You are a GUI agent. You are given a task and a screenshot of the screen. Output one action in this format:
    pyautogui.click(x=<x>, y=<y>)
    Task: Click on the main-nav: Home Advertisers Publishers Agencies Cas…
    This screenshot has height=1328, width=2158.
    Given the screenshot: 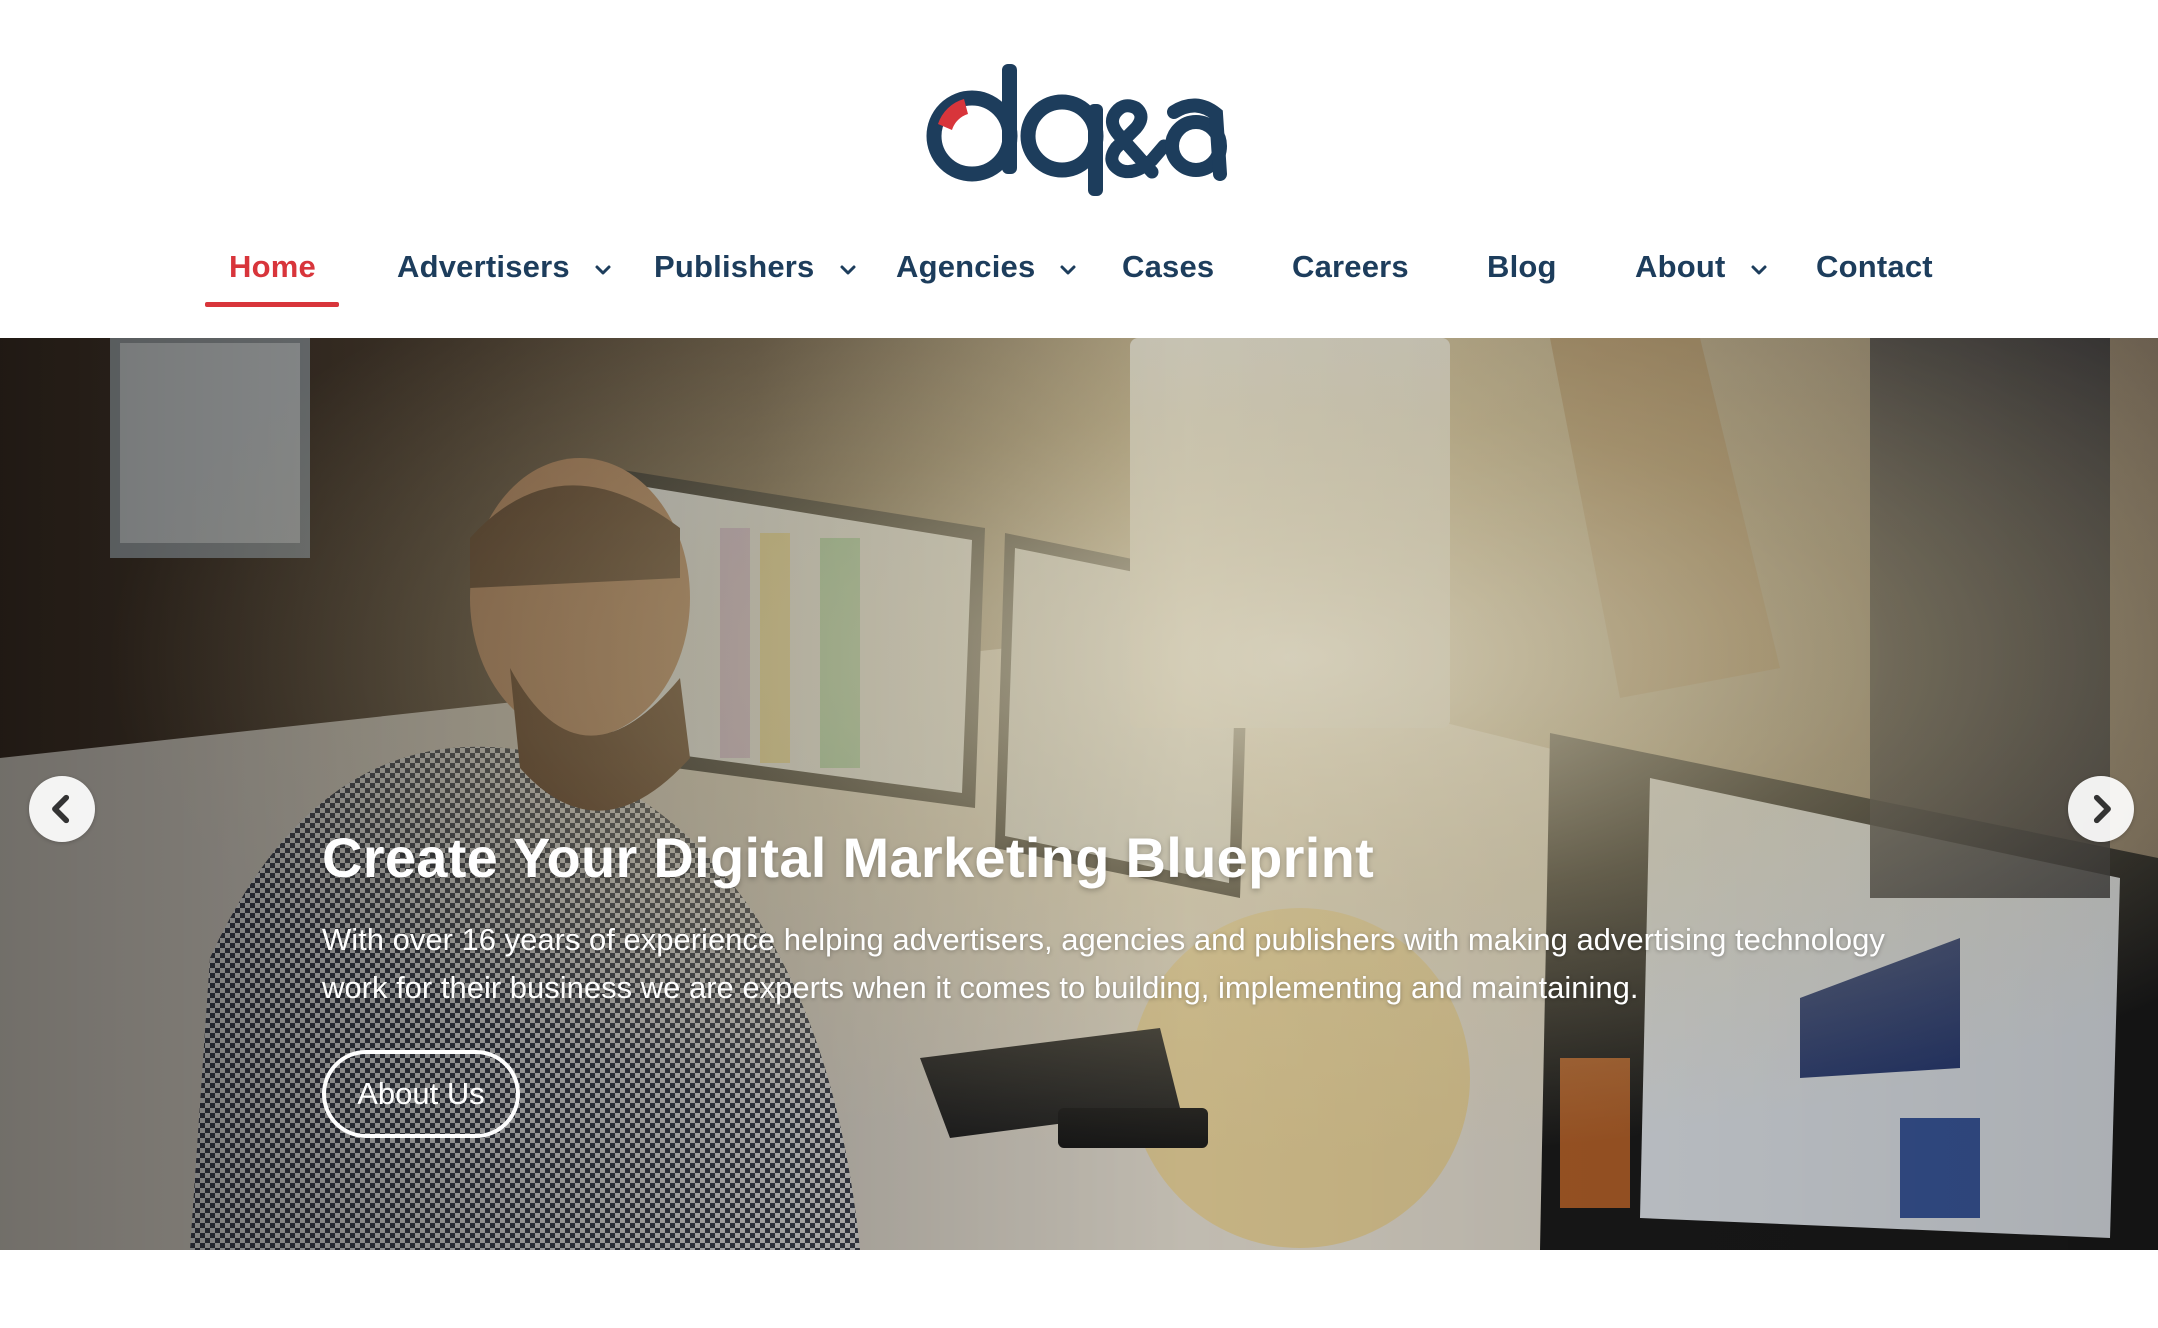 What is the action you would take?
    pyautogui.click(x=1079, y=267)
    